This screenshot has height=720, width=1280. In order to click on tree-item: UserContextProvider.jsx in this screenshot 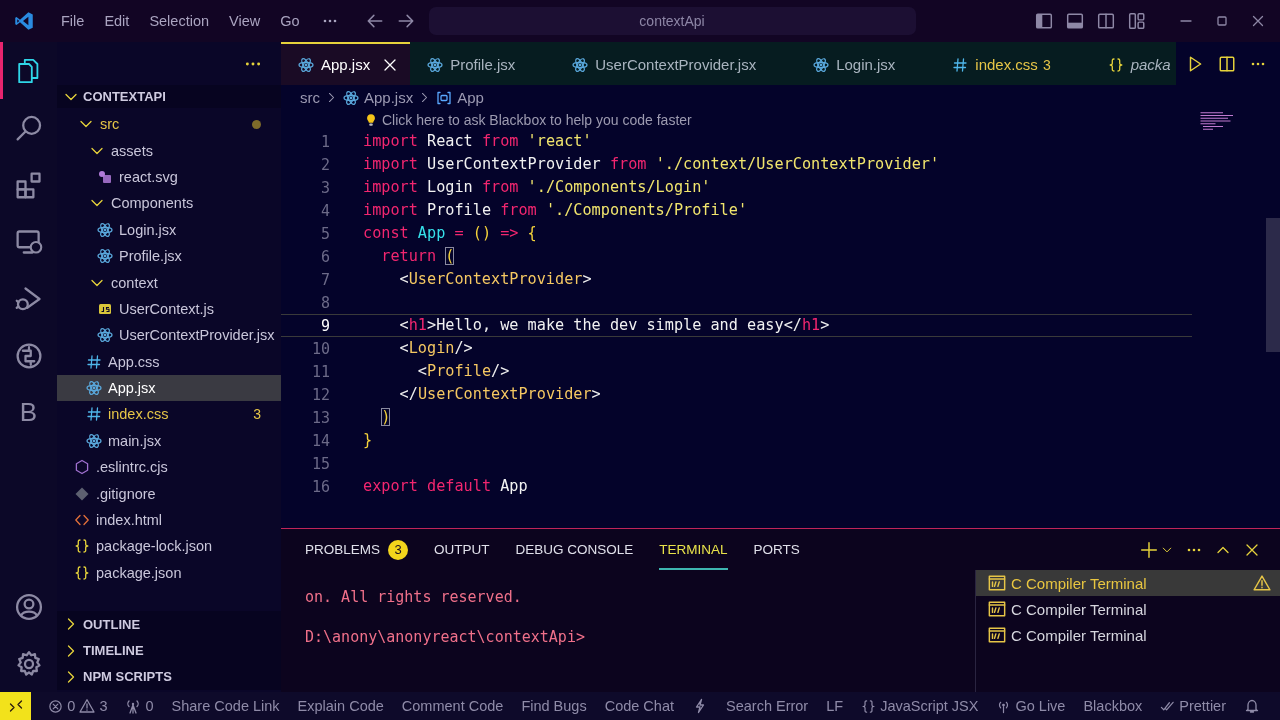, I will do `click(169, 335)`.